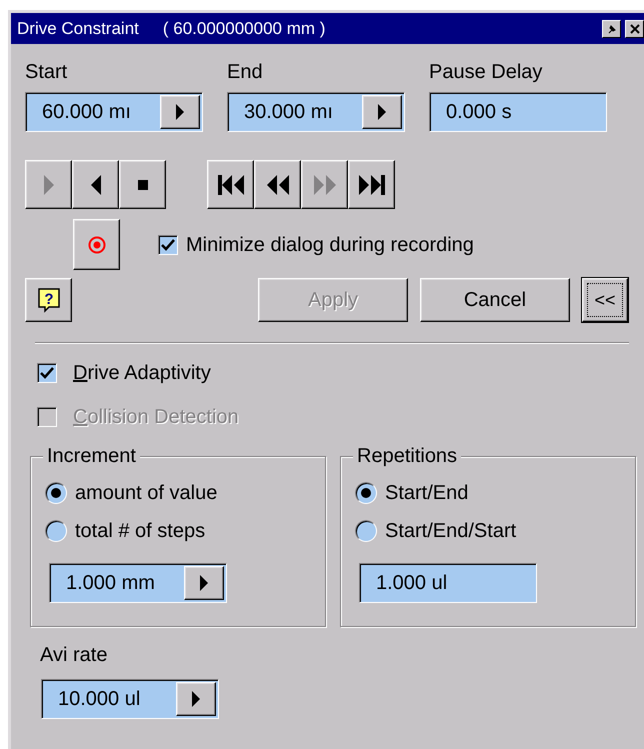 This screenshot has width=644, height=749. What do you see at coordinates (451, 583) in the screenshot?
I see `field-value: 1.000 ul` at bounding box center [451, 583].